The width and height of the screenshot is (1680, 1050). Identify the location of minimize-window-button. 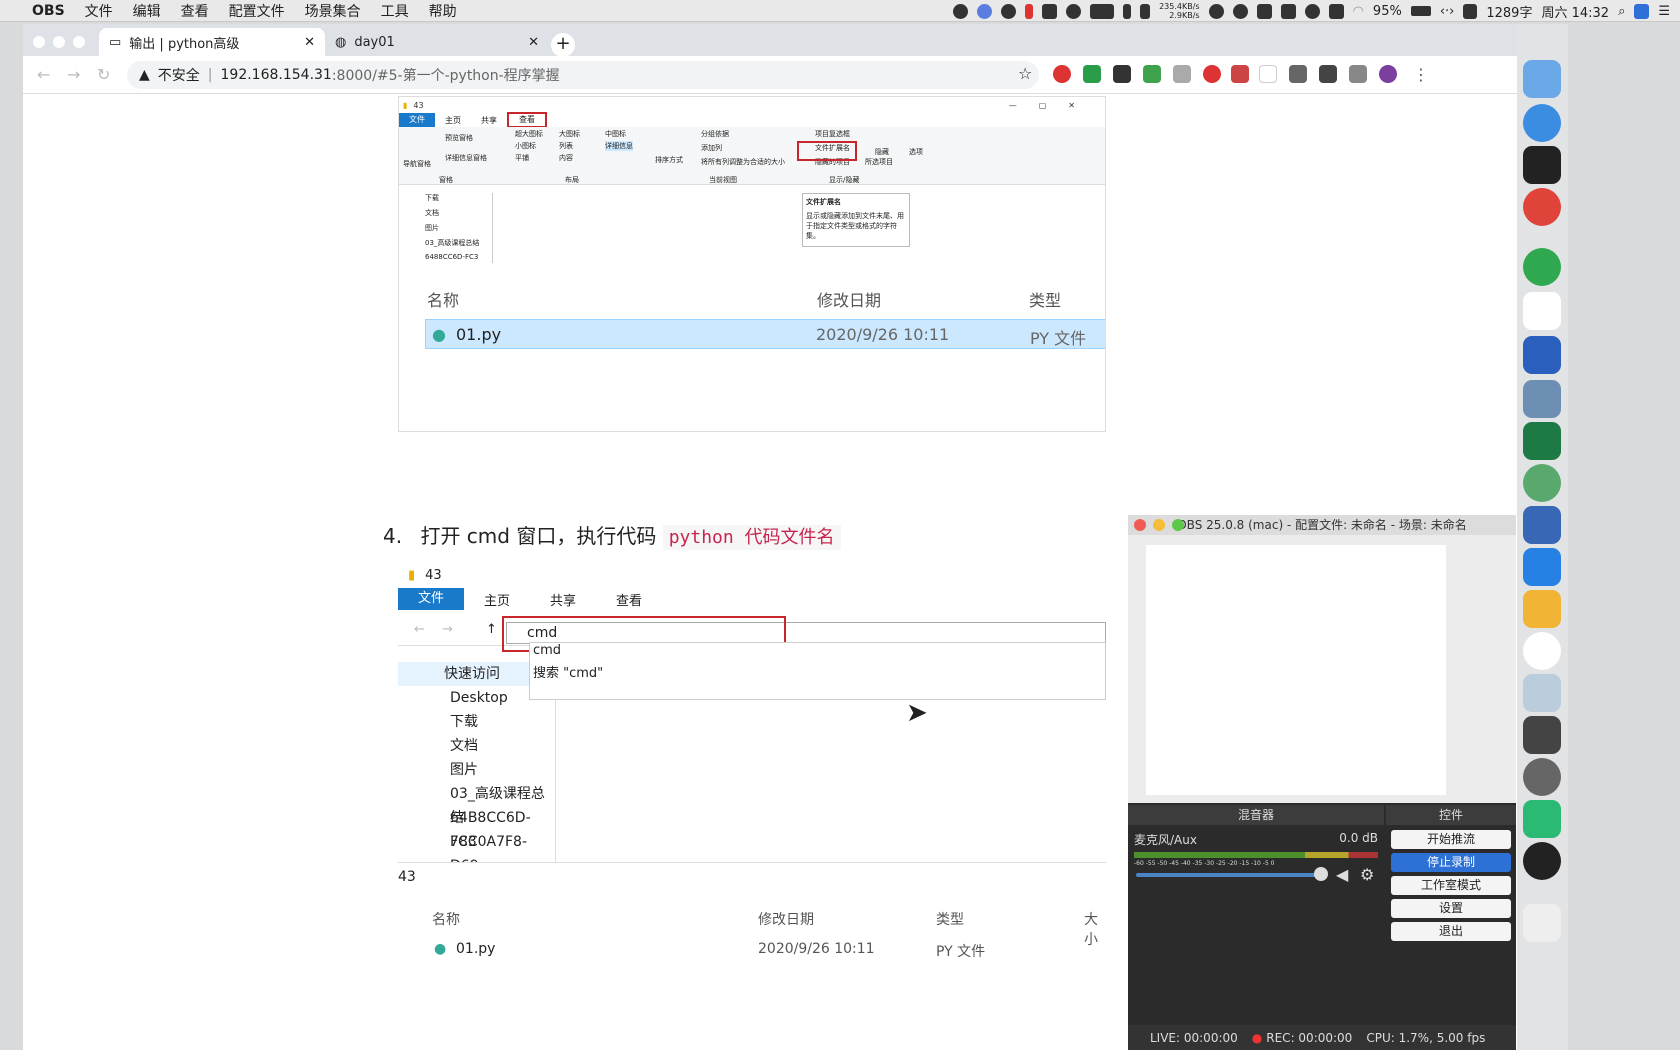
(59, 42).